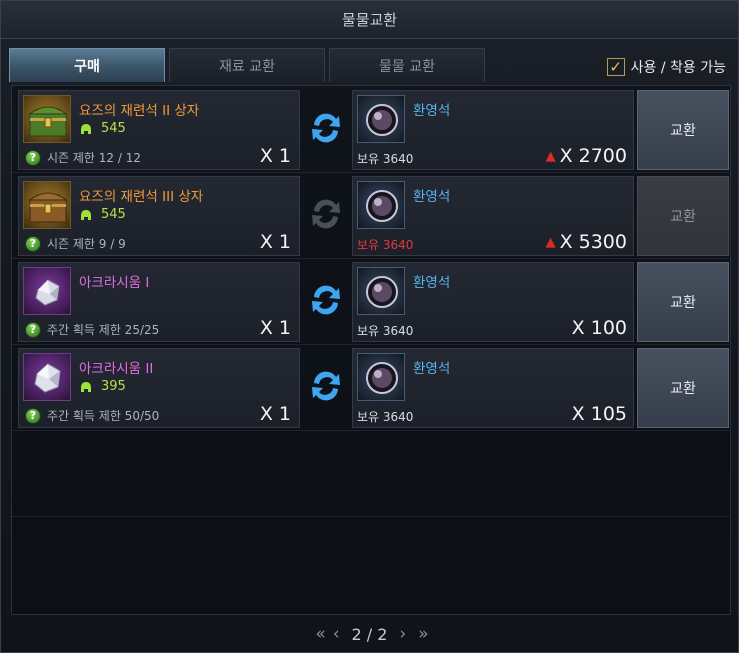 This screenshot has height=653, width=739. I want to click on purchase-limit-text: 주간 획득 제한 50/50, so click(103, 416).